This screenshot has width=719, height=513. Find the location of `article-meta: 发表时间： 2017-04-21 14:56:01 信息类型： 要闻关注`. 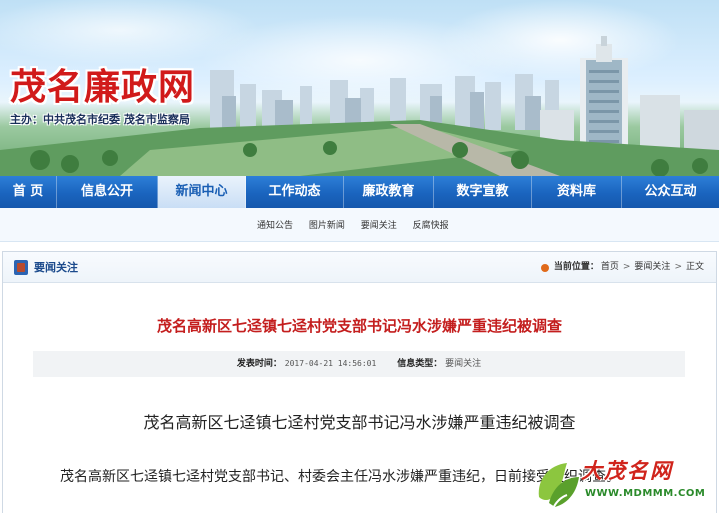

article-meta: 发表时间： 2017-04-21 14:56:01 信息类型： 要闻关注 is located at coordinates (359, 364).